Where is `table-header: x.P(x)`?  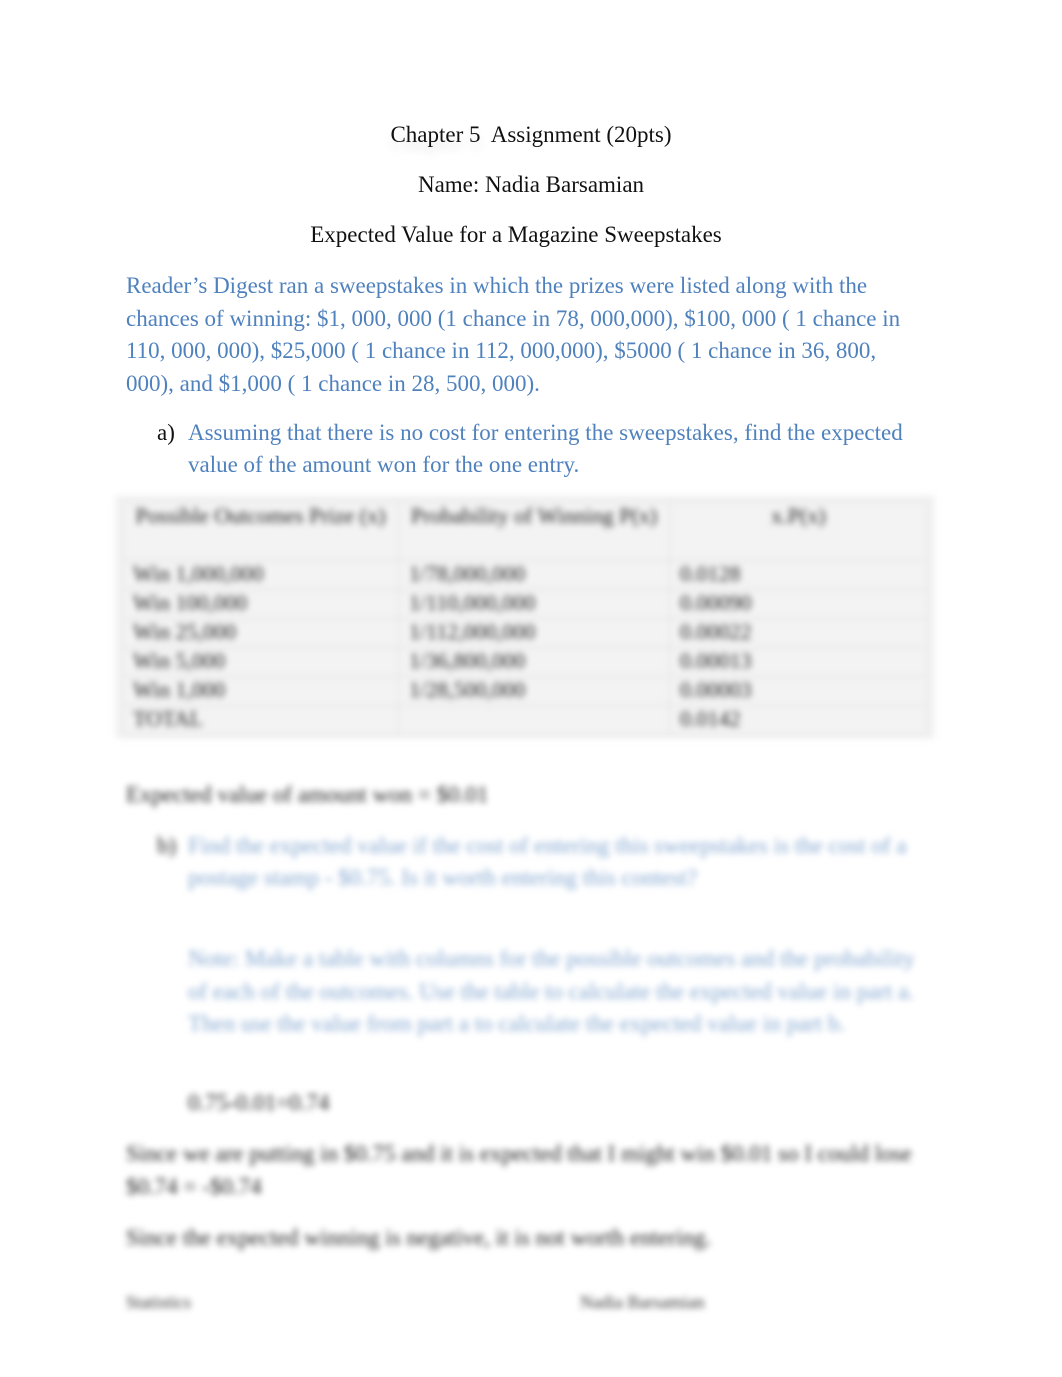
table-header: x.P(x) is located at coordinates (798, 531).